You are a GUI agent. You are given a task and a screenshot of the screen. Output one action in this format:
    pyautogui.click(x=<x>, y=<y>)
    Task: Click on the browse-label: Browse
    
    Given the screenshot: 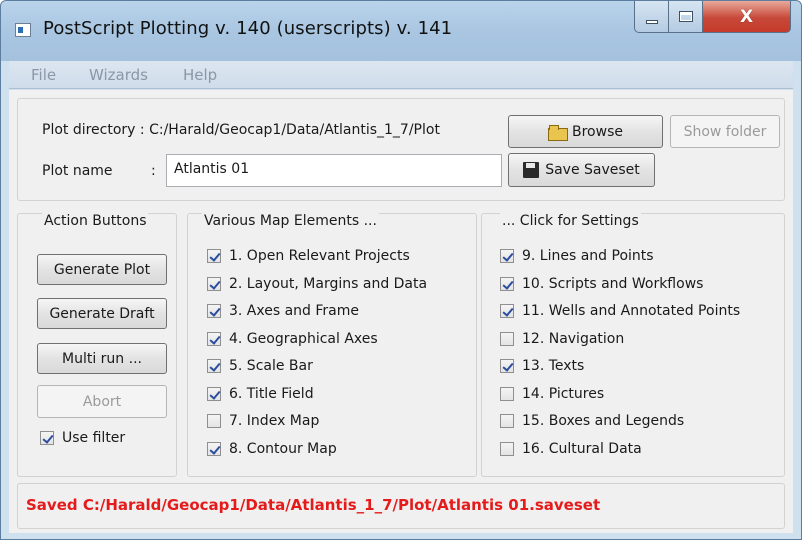 What is the action you would take?
    pyautogui.click(x=597, y=131)
    